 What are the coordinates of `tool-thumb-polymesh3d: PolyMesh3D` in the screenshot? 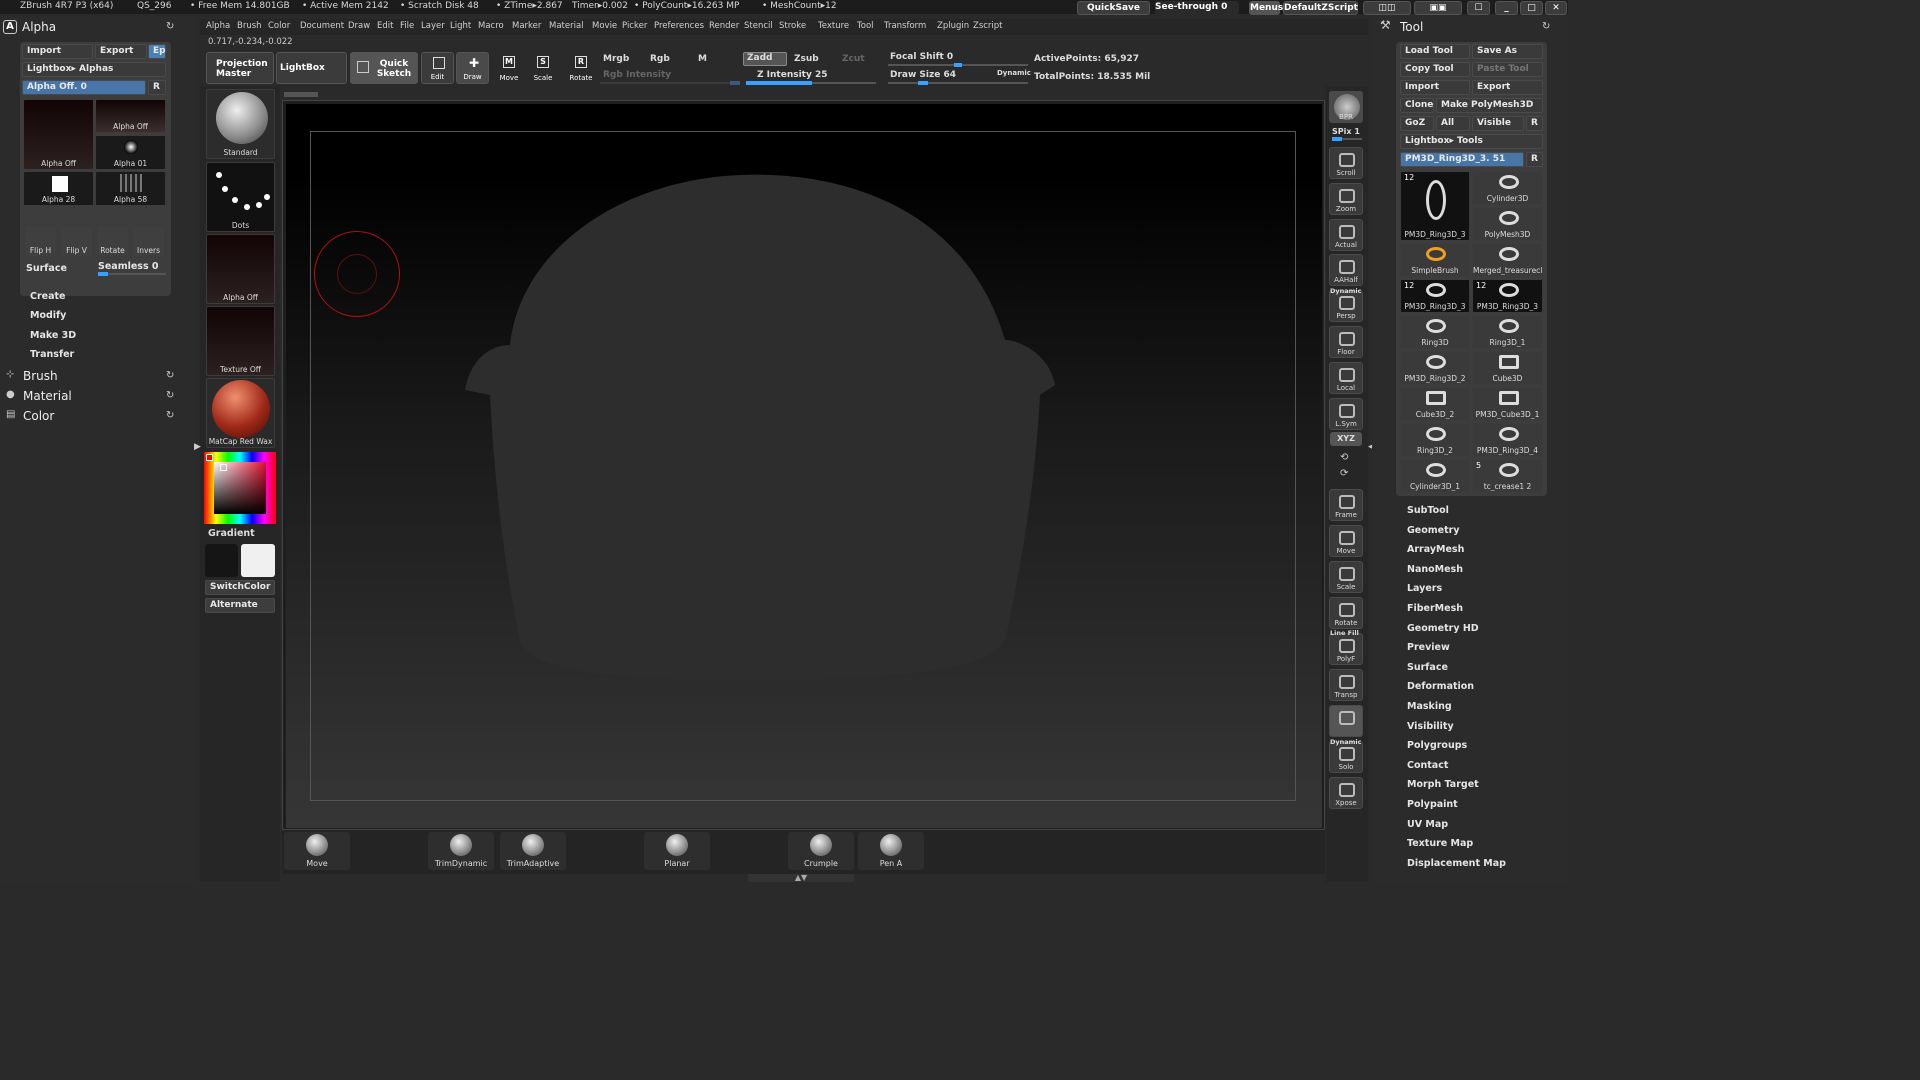 It's located at (1507, 224).